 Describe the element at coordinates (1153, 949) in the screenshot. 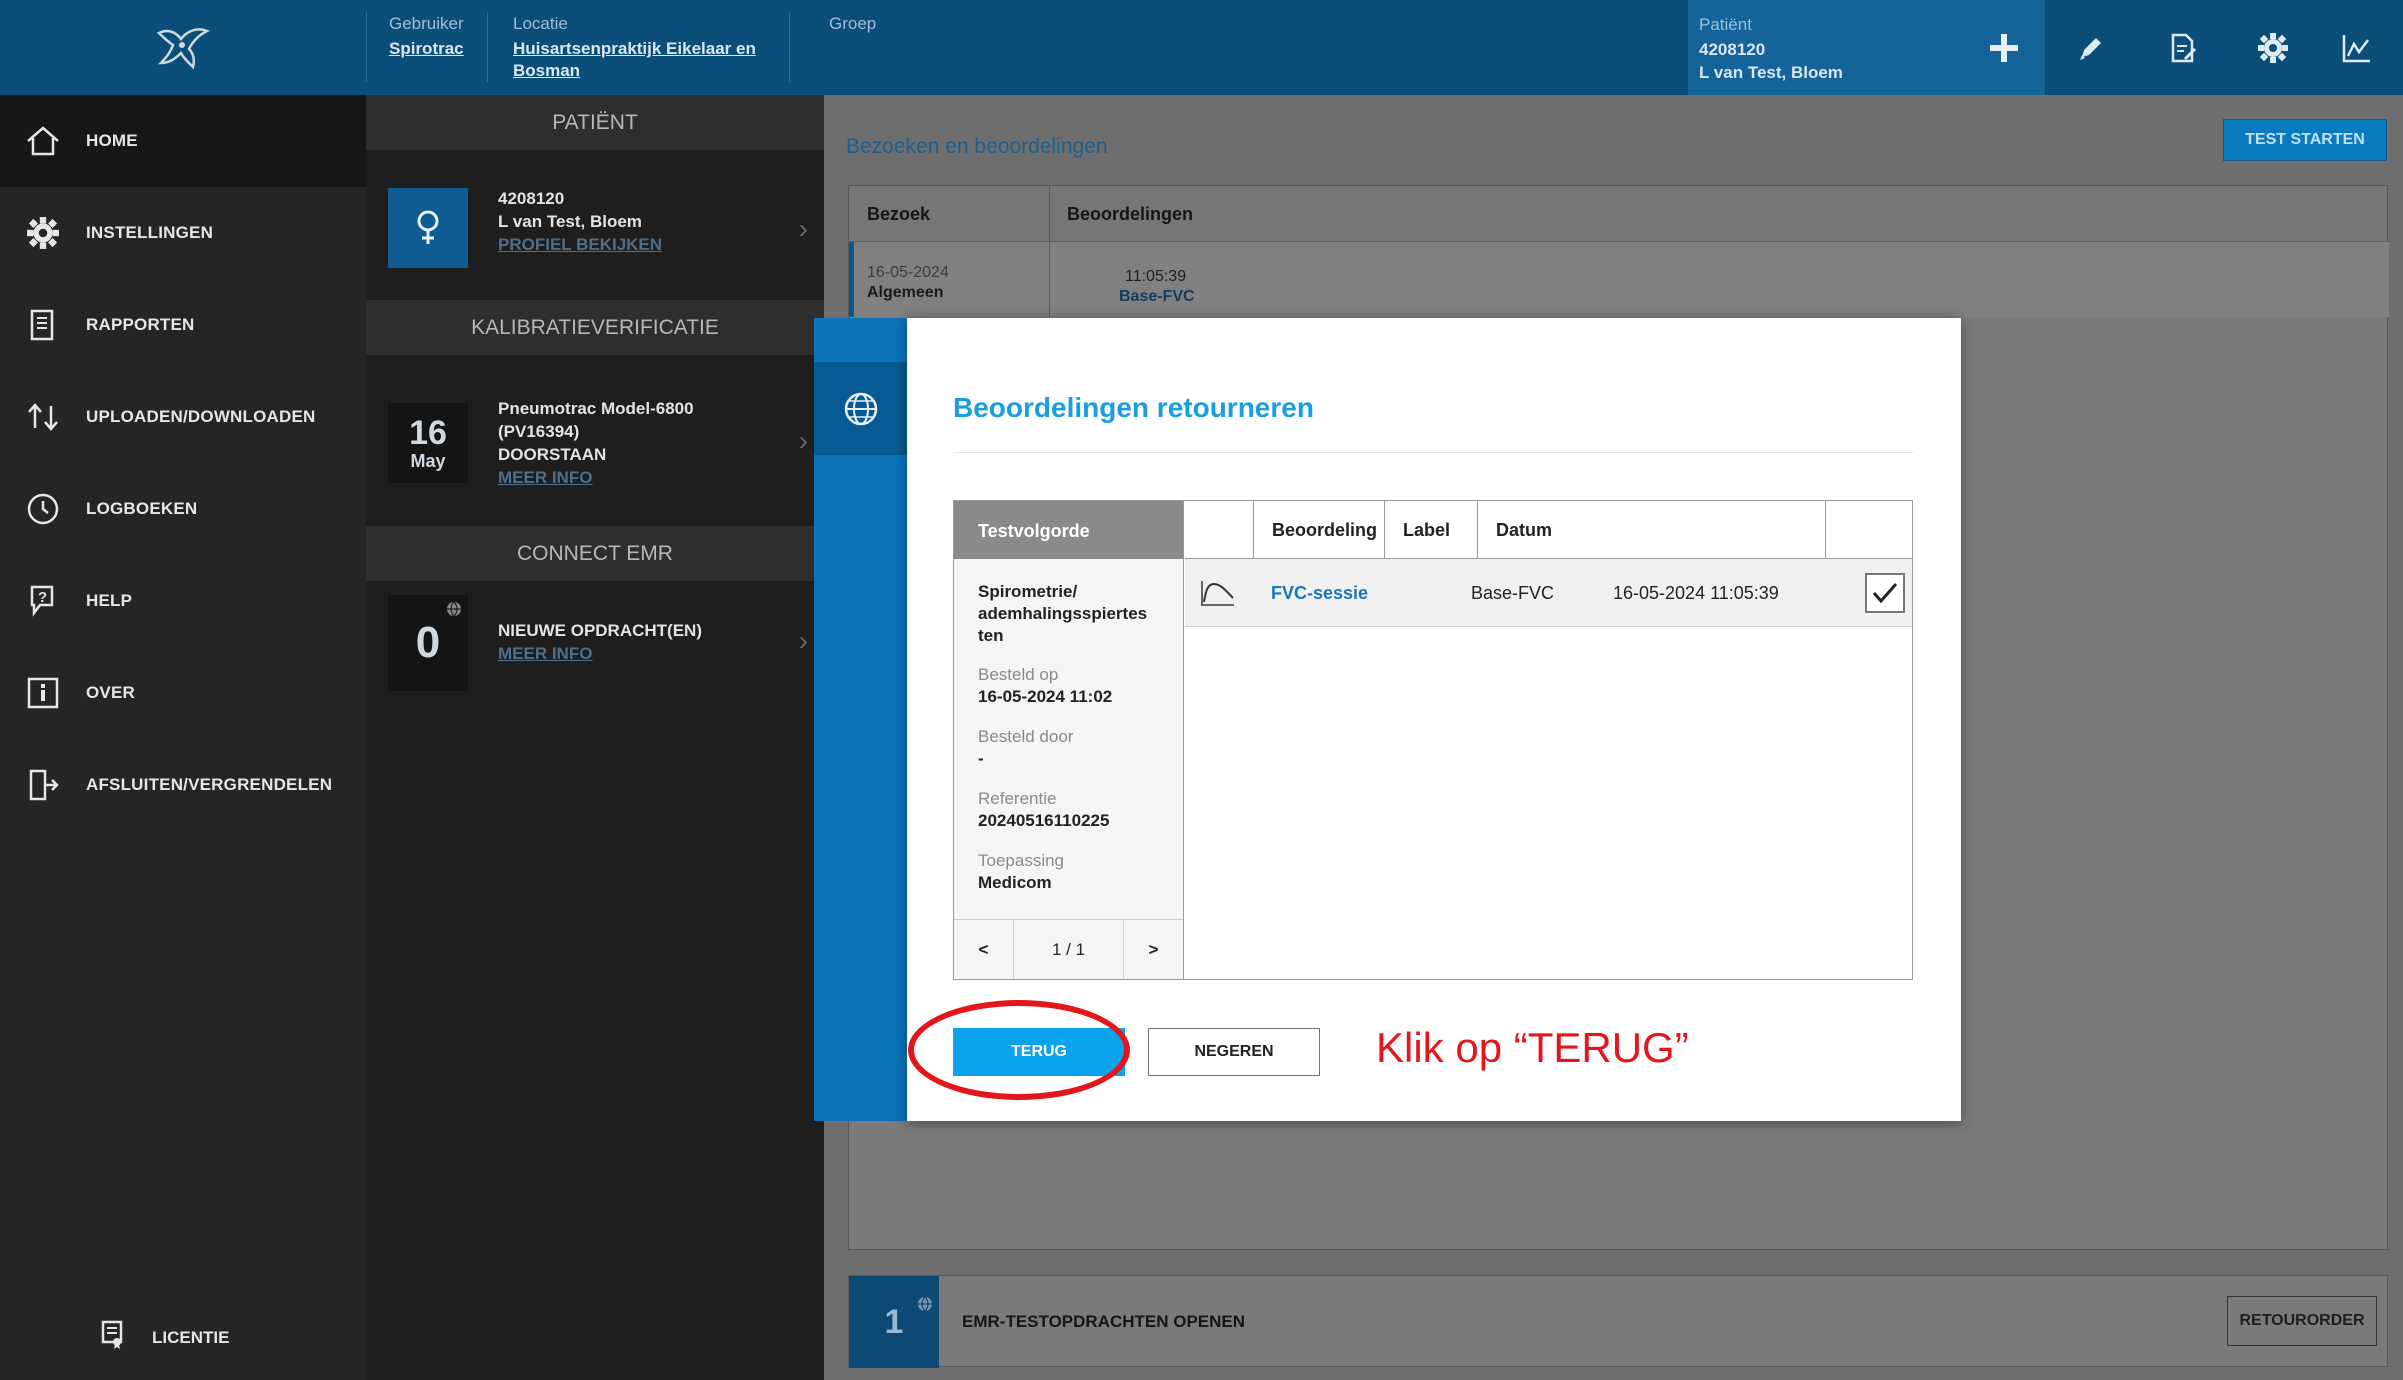

I see `next-page-button: >` at that location.